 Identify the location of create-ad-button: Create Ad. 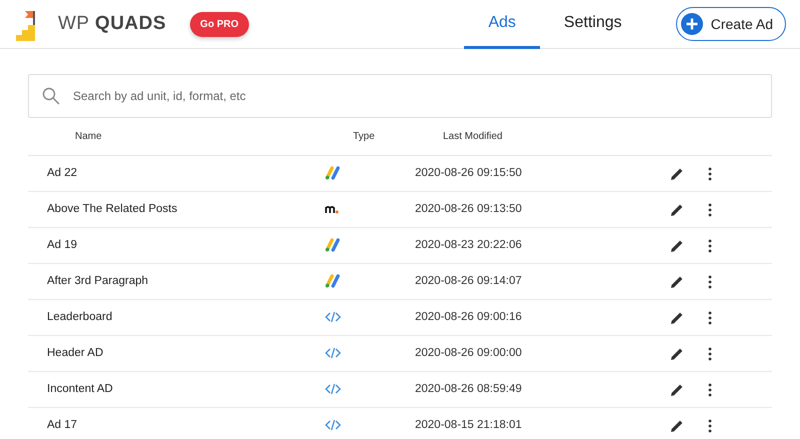
(731, 24).